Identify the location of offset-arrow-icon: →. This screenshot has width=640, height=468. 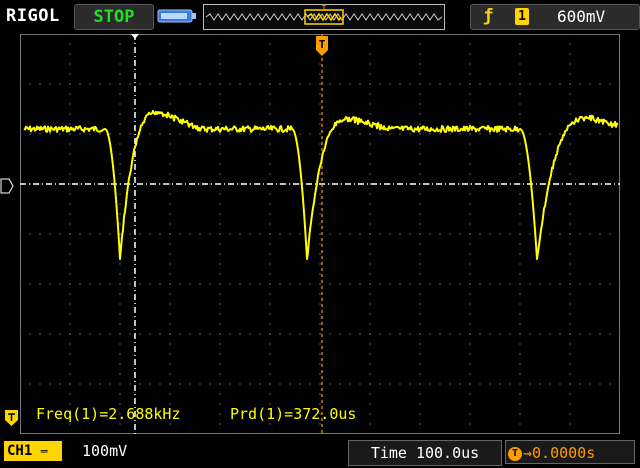
(528, 453).